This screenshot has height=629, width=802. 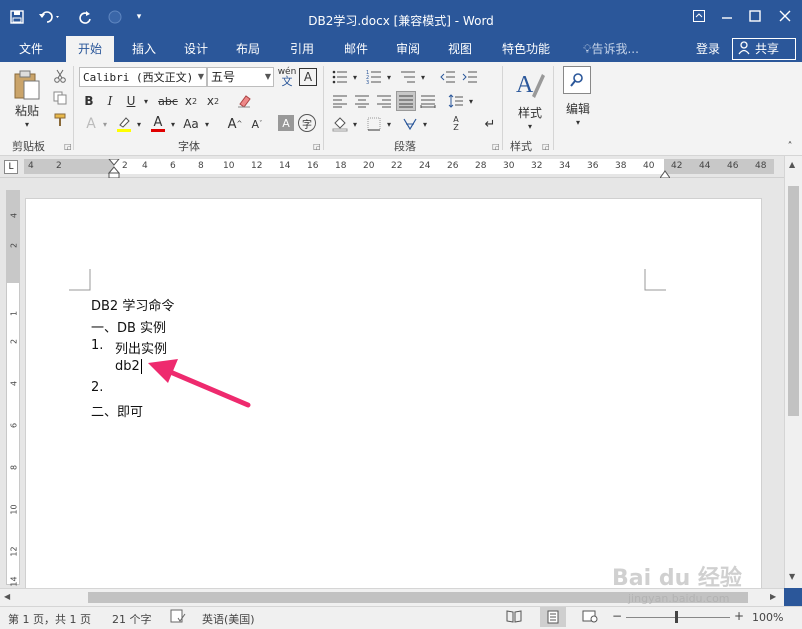 What do you see at coordinates (244, 101) in the screenshot?
I see `clear-formatting-icon` at bounding box center [244, 101].